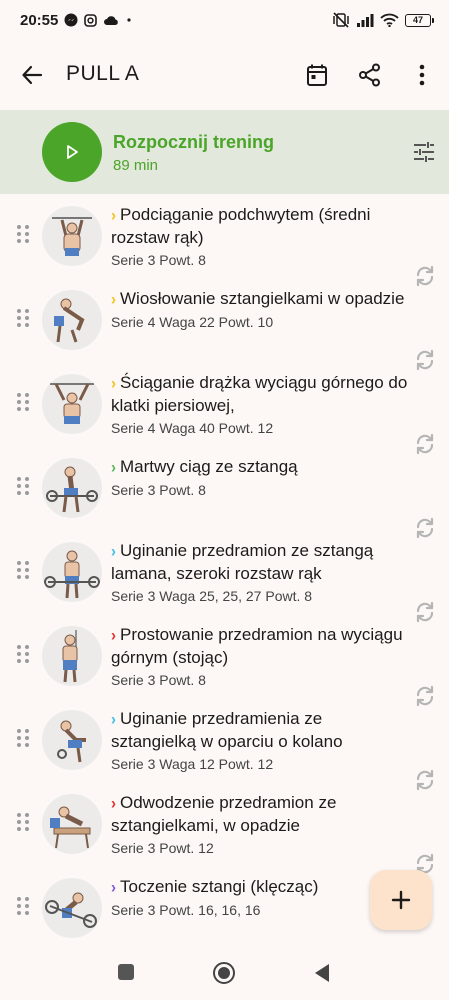  What do you see at coordinates (126, 972) in the screenshot?
I see `recents-button` at bounding box center [126, 972].